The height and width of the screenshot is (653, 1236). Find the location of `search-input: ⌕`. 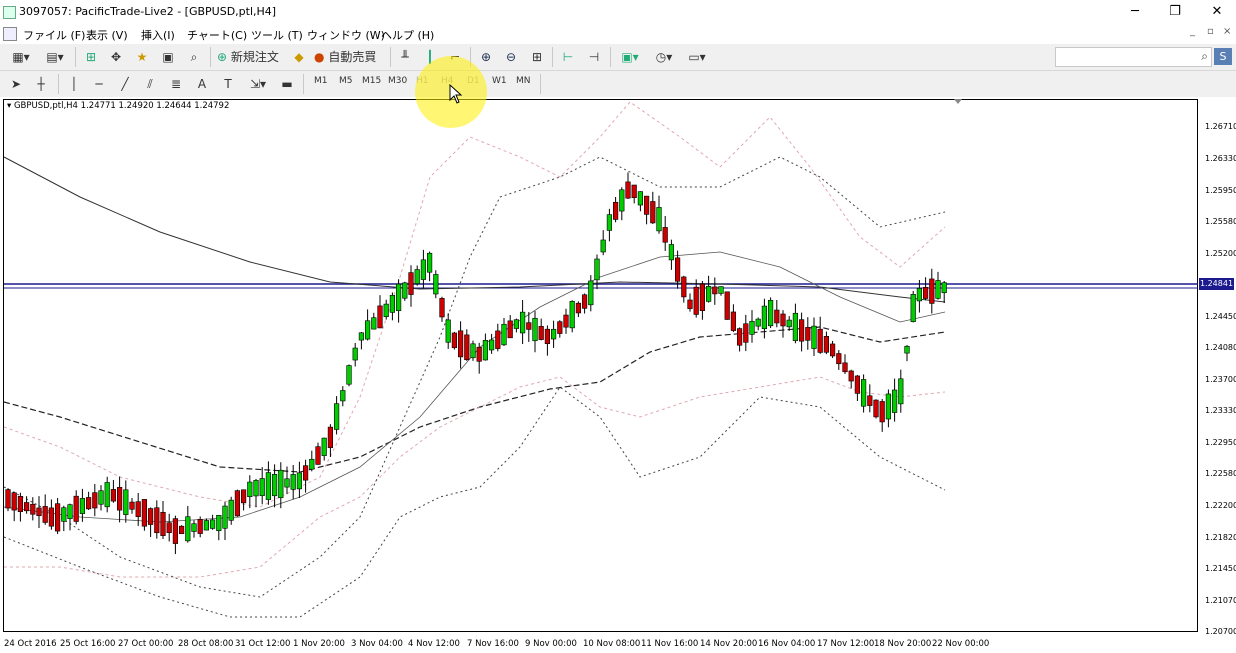

search-input: ⌕ is located at coordinates (1133, 57).